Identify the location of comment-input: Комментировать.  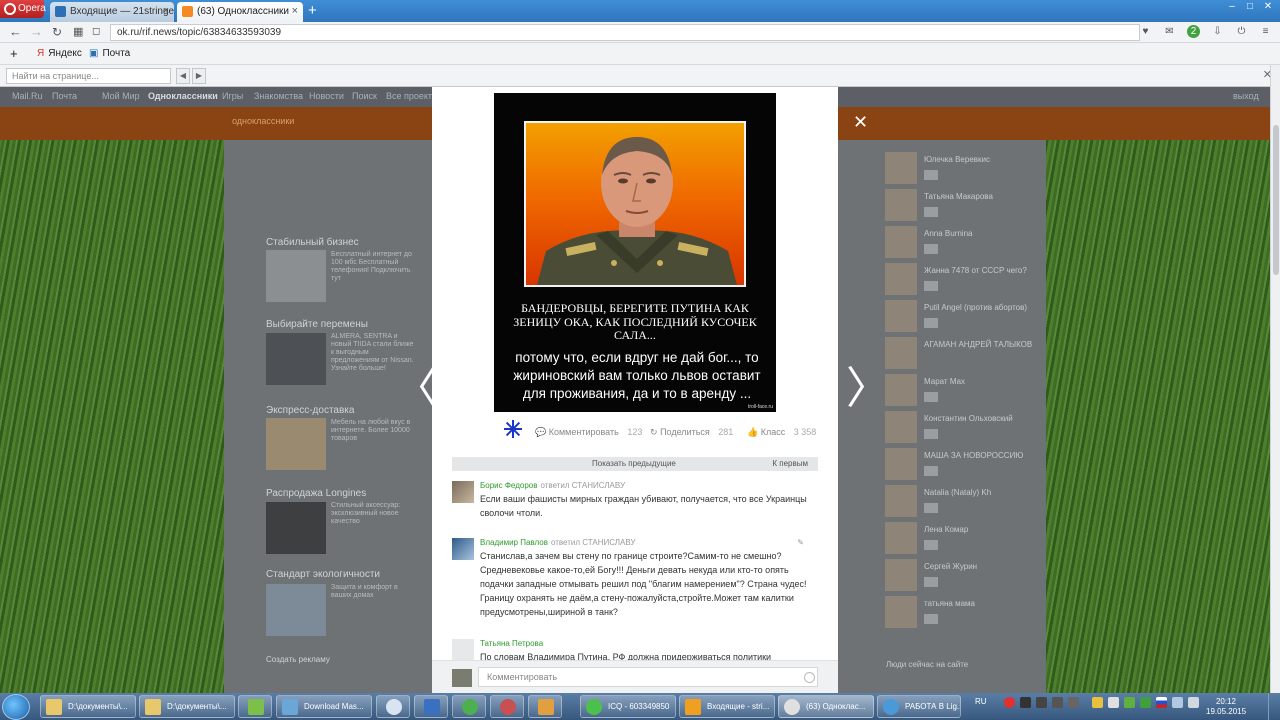
(648, 677).